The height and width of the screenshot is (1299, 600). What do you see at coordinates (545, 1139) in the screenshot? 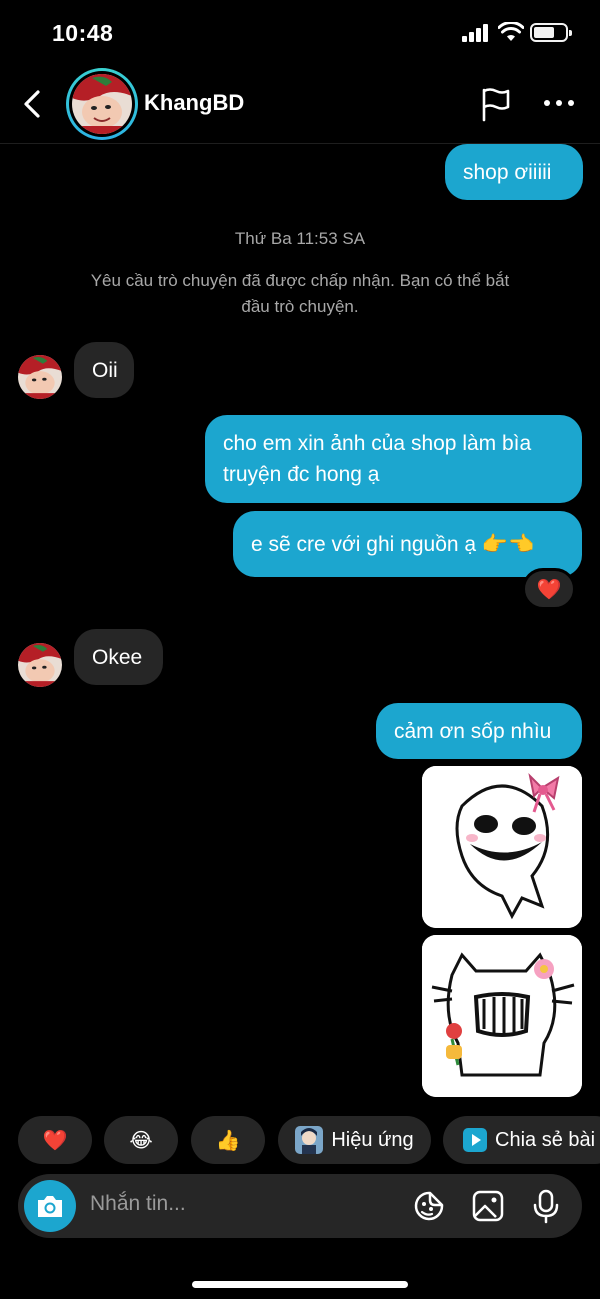
I see `share-post-label: Chia sẻ bài` at bounding box center [545, 1139].